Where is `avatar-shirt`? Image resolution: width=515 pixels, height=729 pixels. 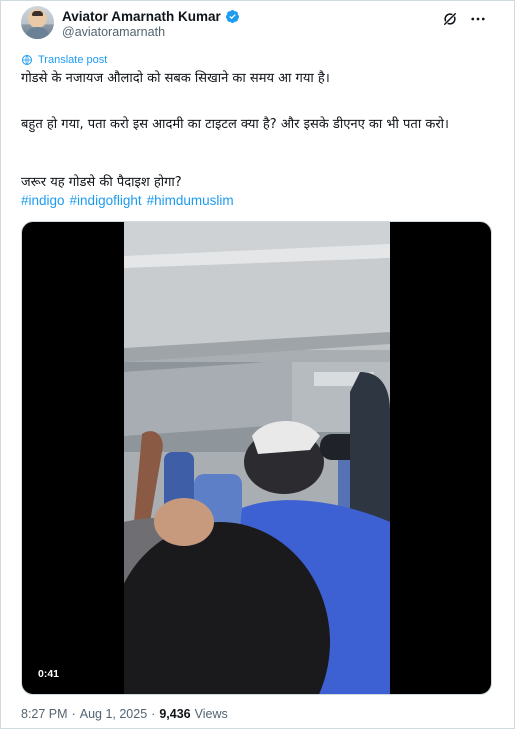
avatar-shirt is located at coordinates (37, 33).